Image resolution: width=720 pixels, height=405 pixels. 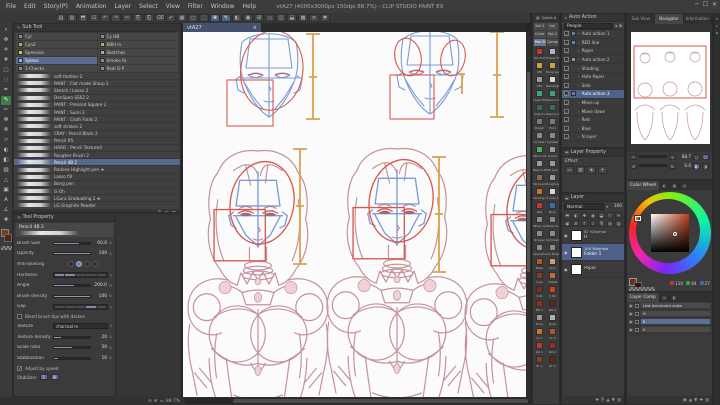 I want to click on quick-access-item: Venting v, so click(x=539, y=194).